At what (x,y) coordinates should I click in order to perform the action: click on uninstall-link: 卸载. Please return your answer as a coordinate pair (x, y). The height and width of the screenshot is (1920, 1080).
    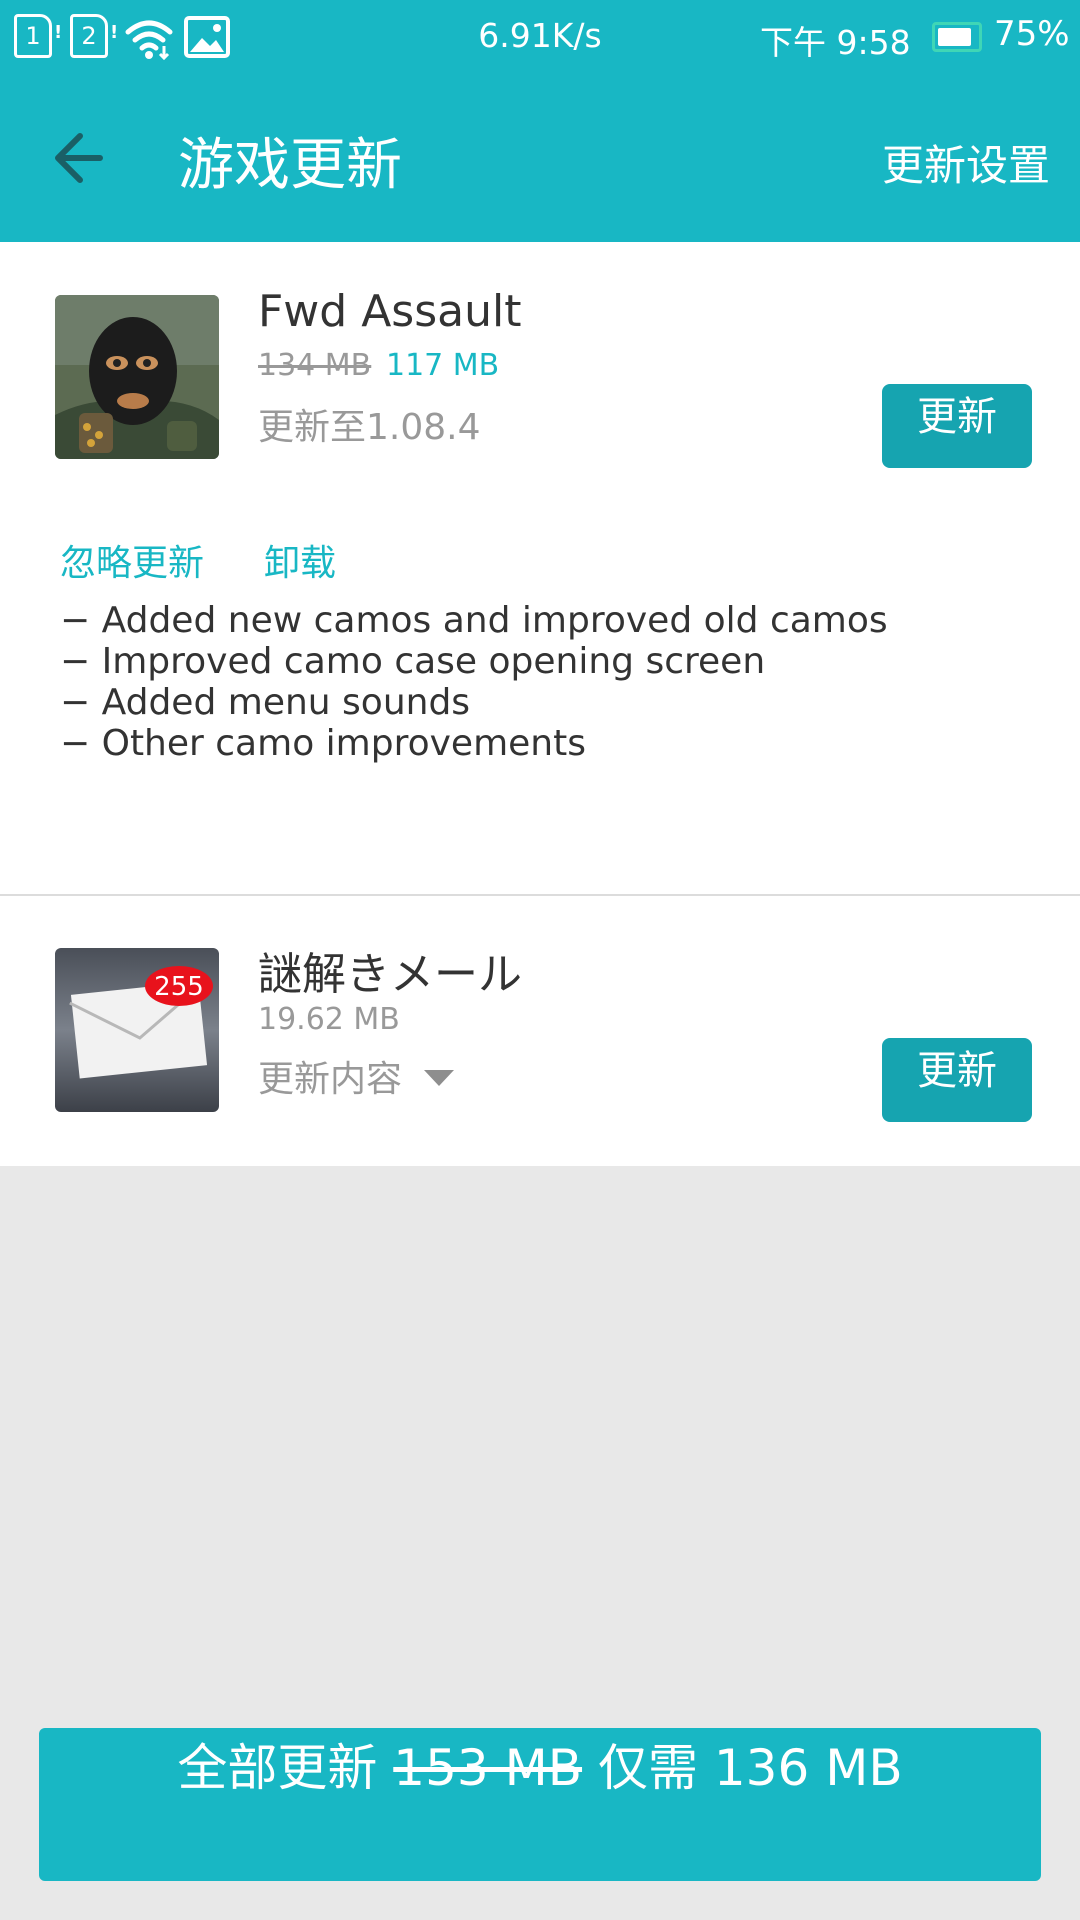
    Looking at the image, I should click on (300, 560).